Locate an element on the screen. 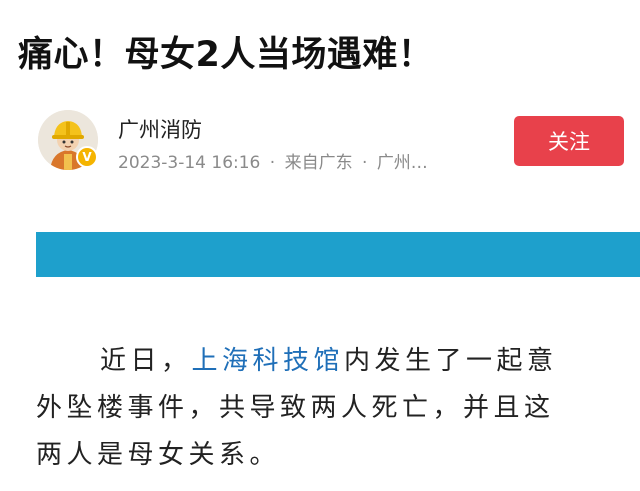 This screenshot has height=491, width=640. post-date: 2023-3-14 16:16 is located at coordinates (189, 163).